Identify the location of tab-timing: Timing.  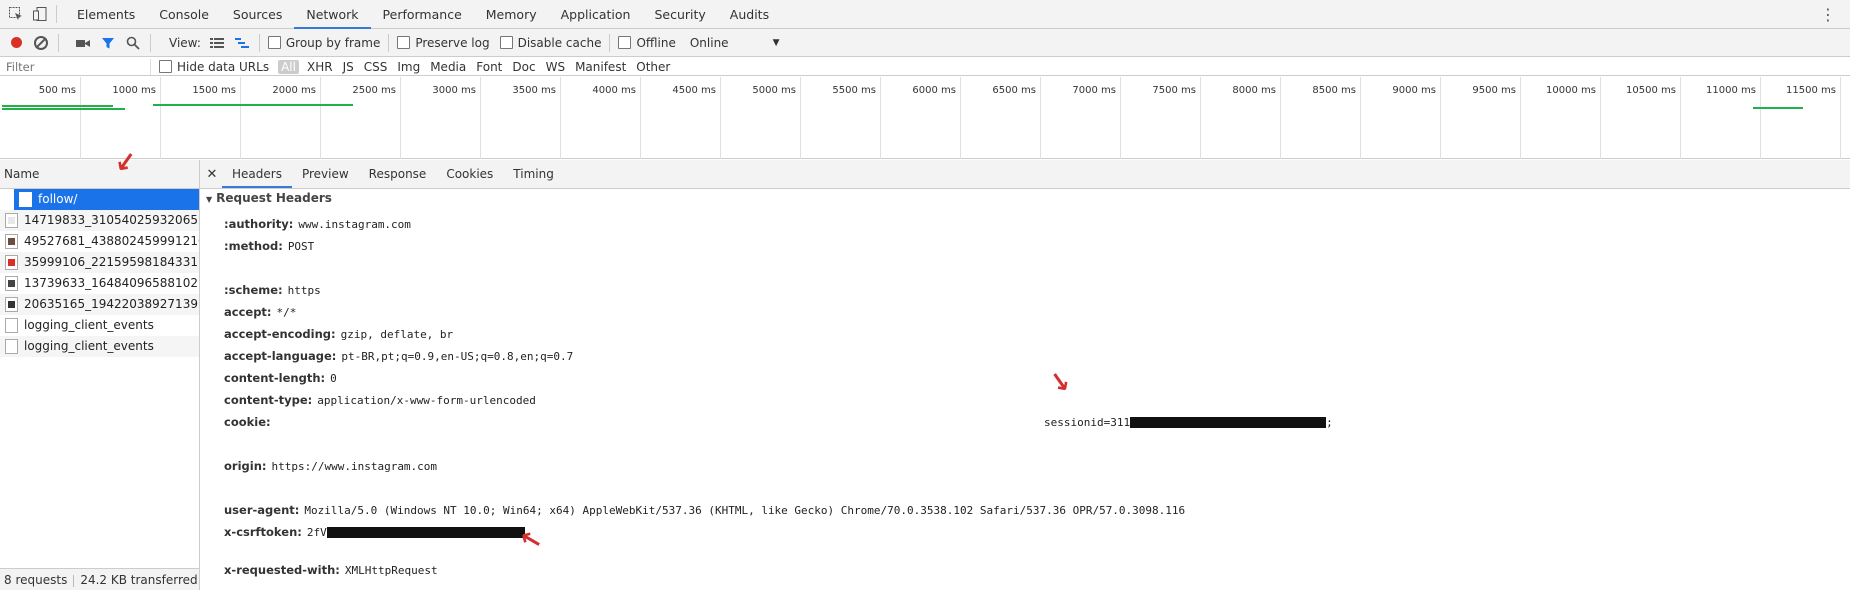
(533, 174).